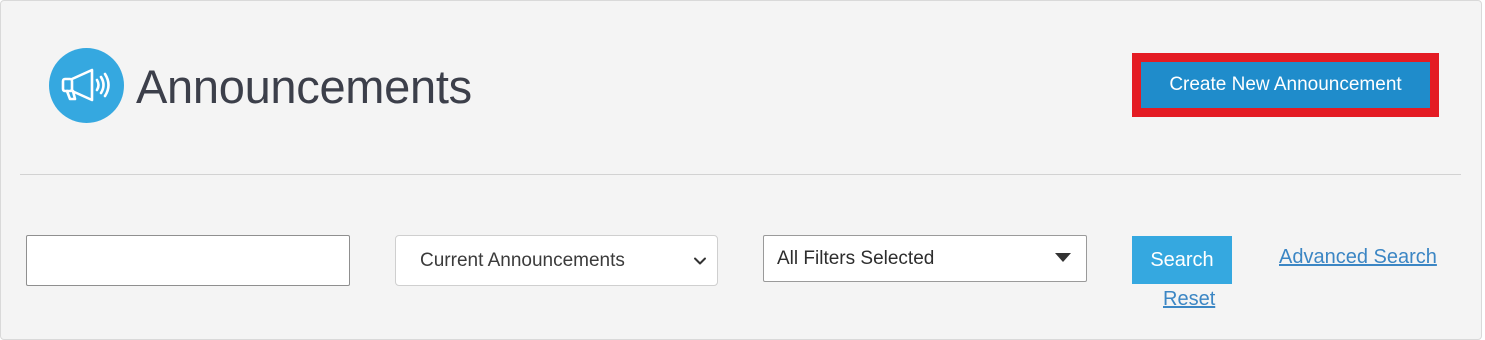 This screenshot has height=340, width=1485. What do you see at coordinates (1189, 299) in the screenshot?
I see `reset-link: Reset` at bounding box center [1189, 299].